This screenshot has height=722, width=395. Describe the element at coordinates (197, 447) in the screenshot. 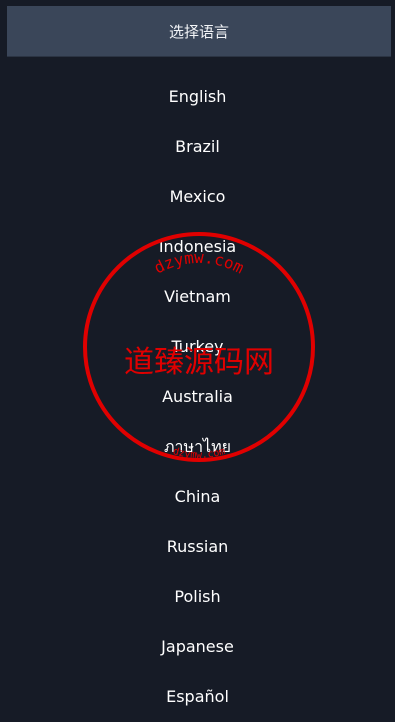

I see `language-item-thai: ภาษาไทย` at that location.